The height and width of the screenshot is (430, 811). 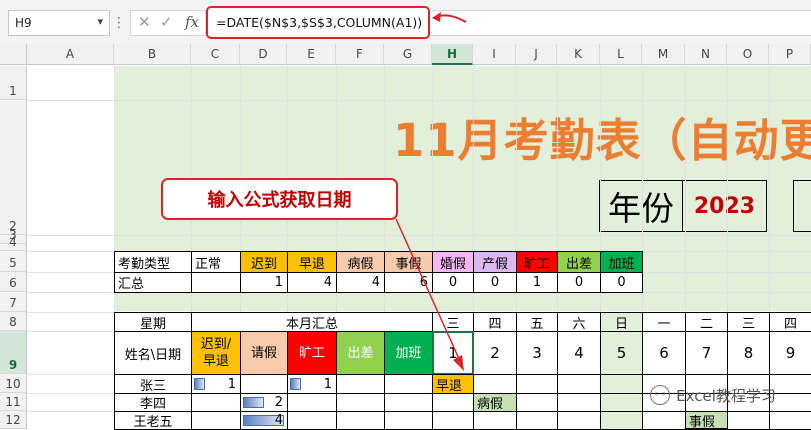 I want to click on attendance-mark: 事假, so click(x=706, y=420).